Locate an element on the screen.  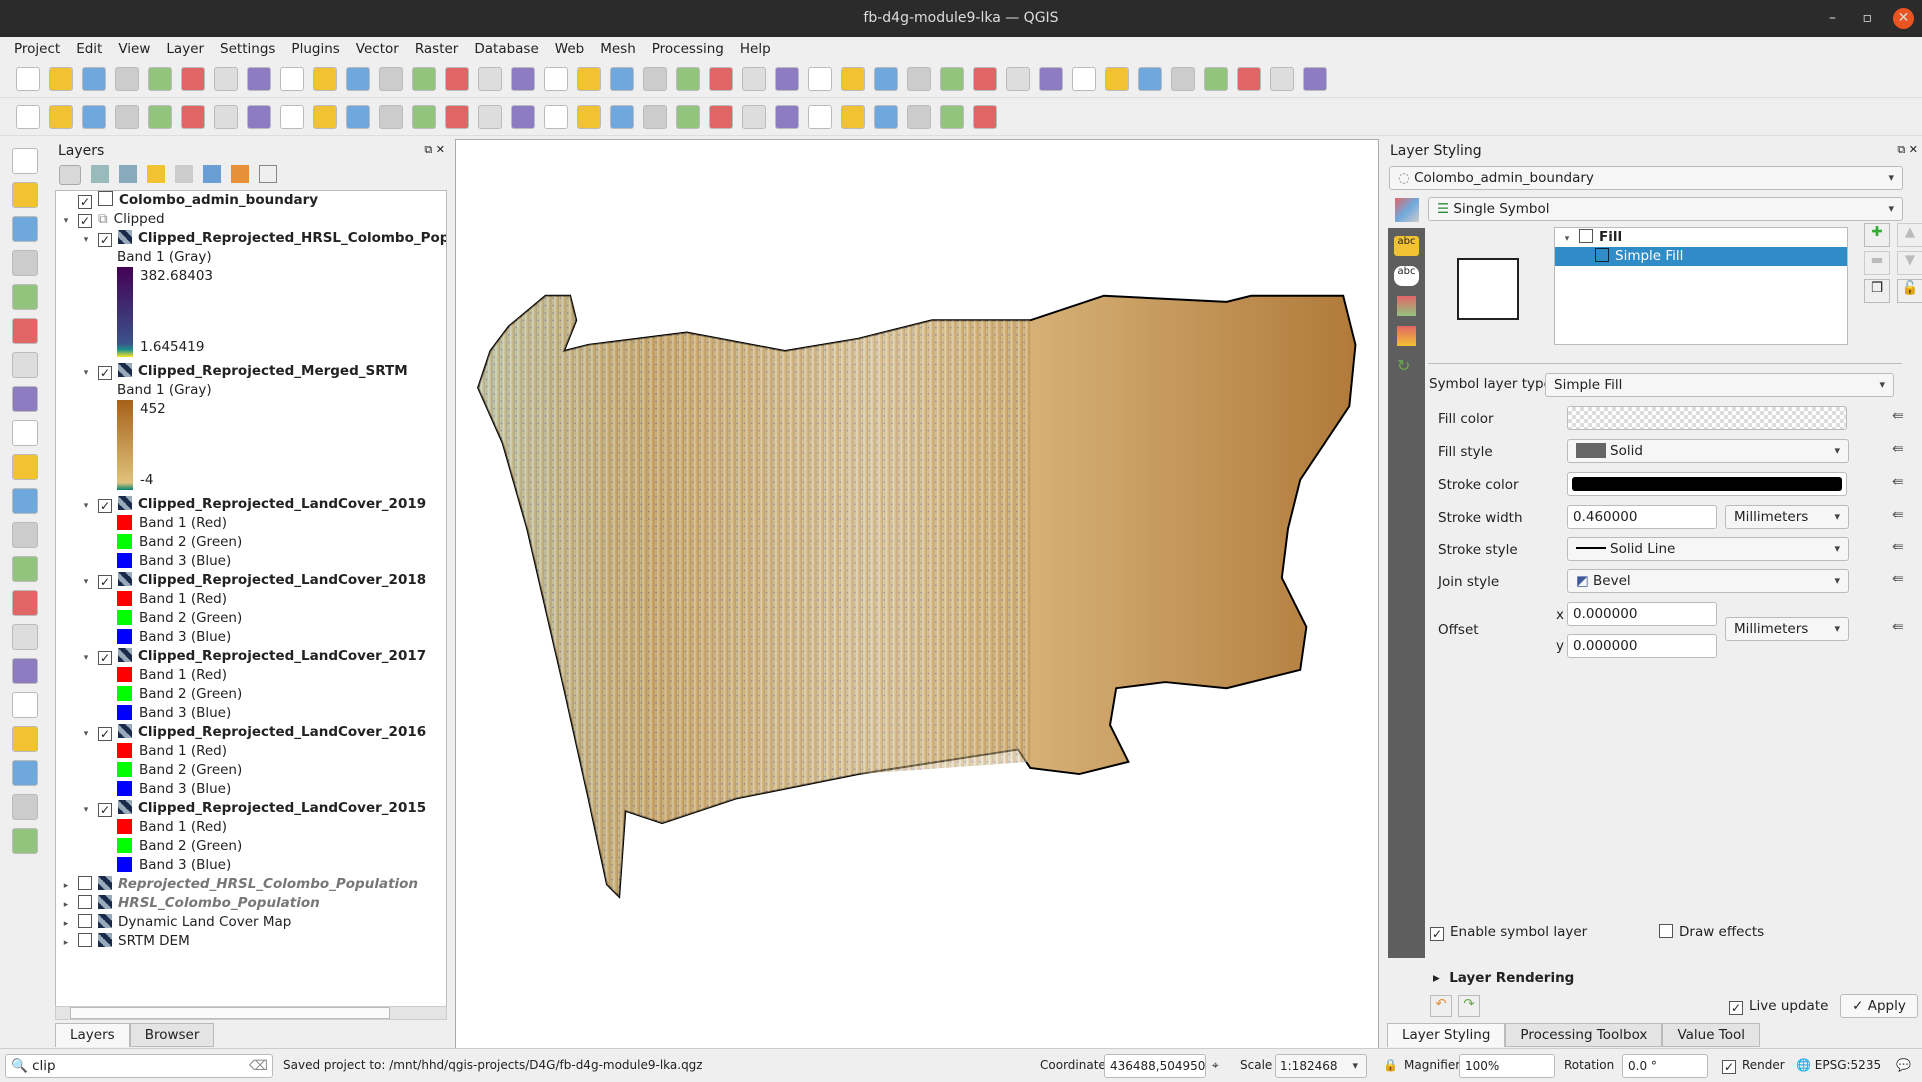
3d-view-icon is located at coordinates (1406, 306).